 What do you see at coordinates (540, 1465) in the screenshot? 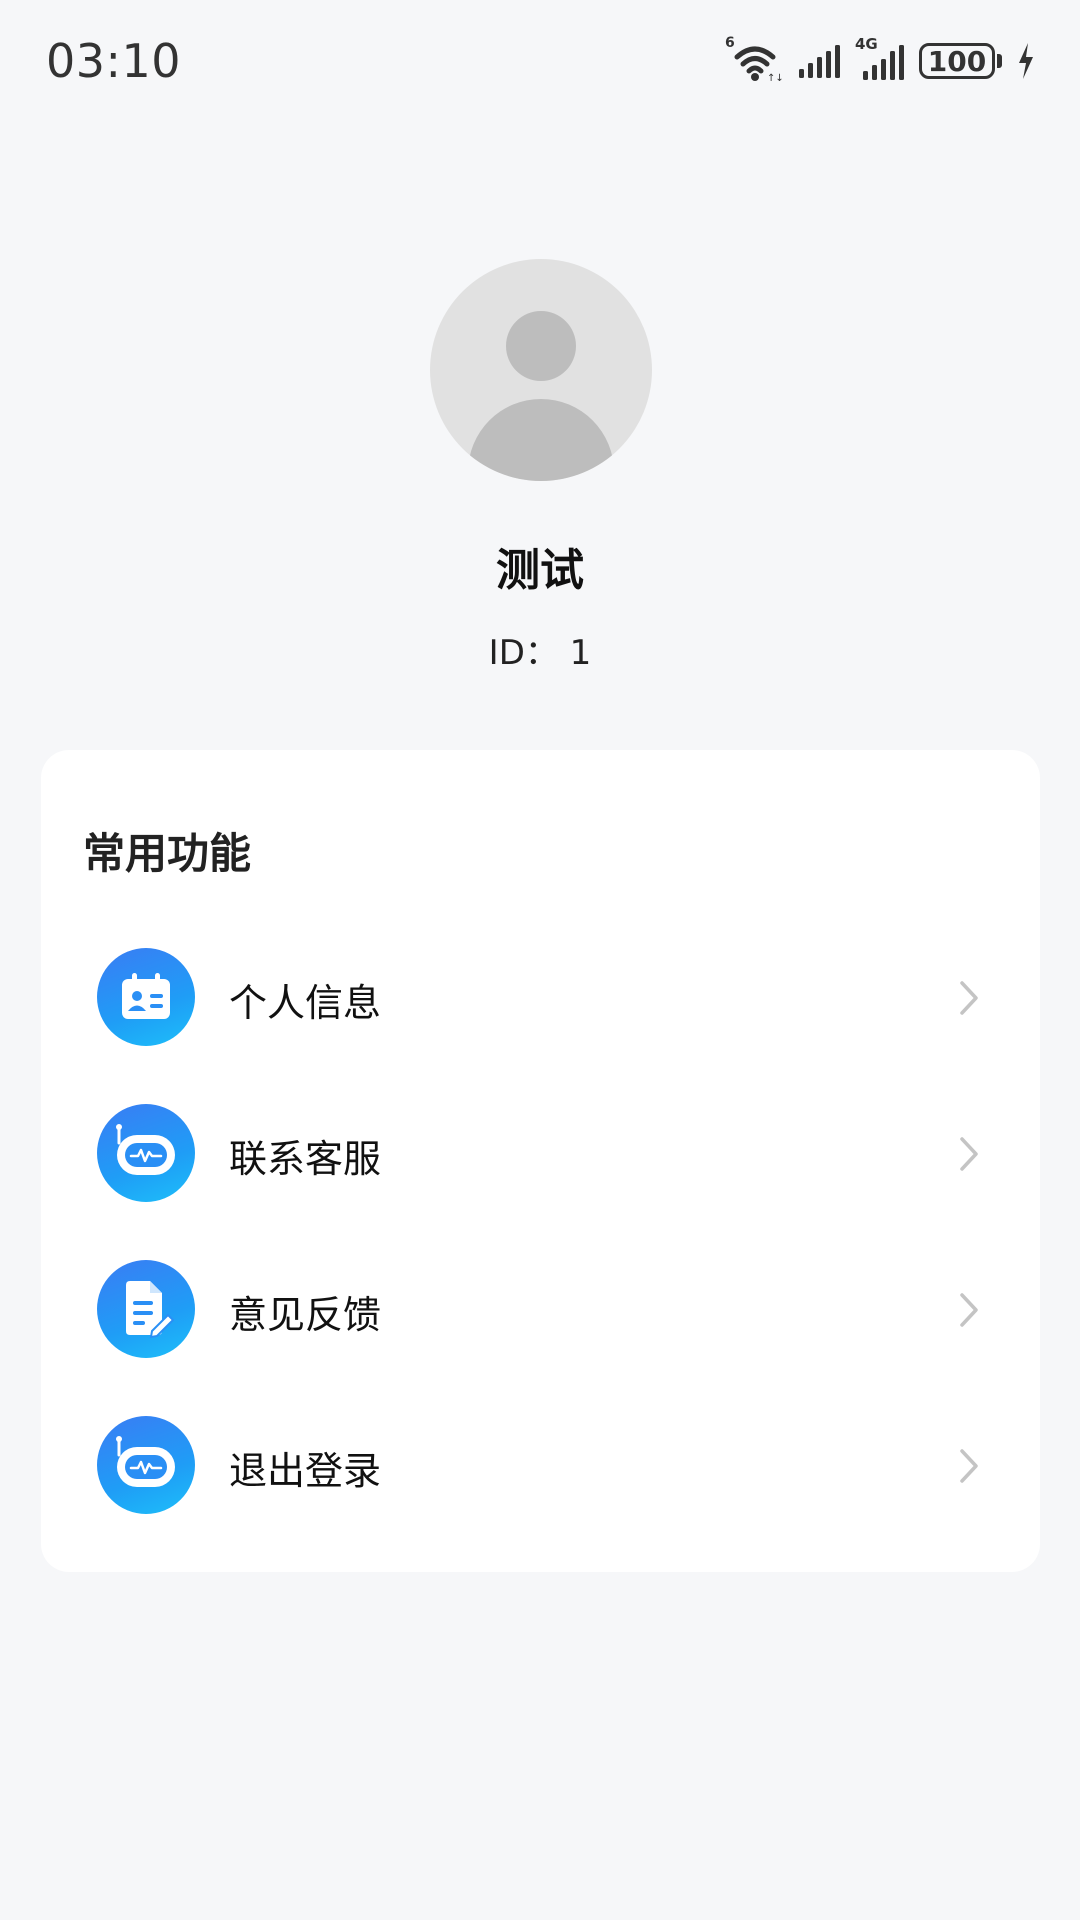
I see `menu-item-logout: 退出登录` at bounding box center [540, 1465].